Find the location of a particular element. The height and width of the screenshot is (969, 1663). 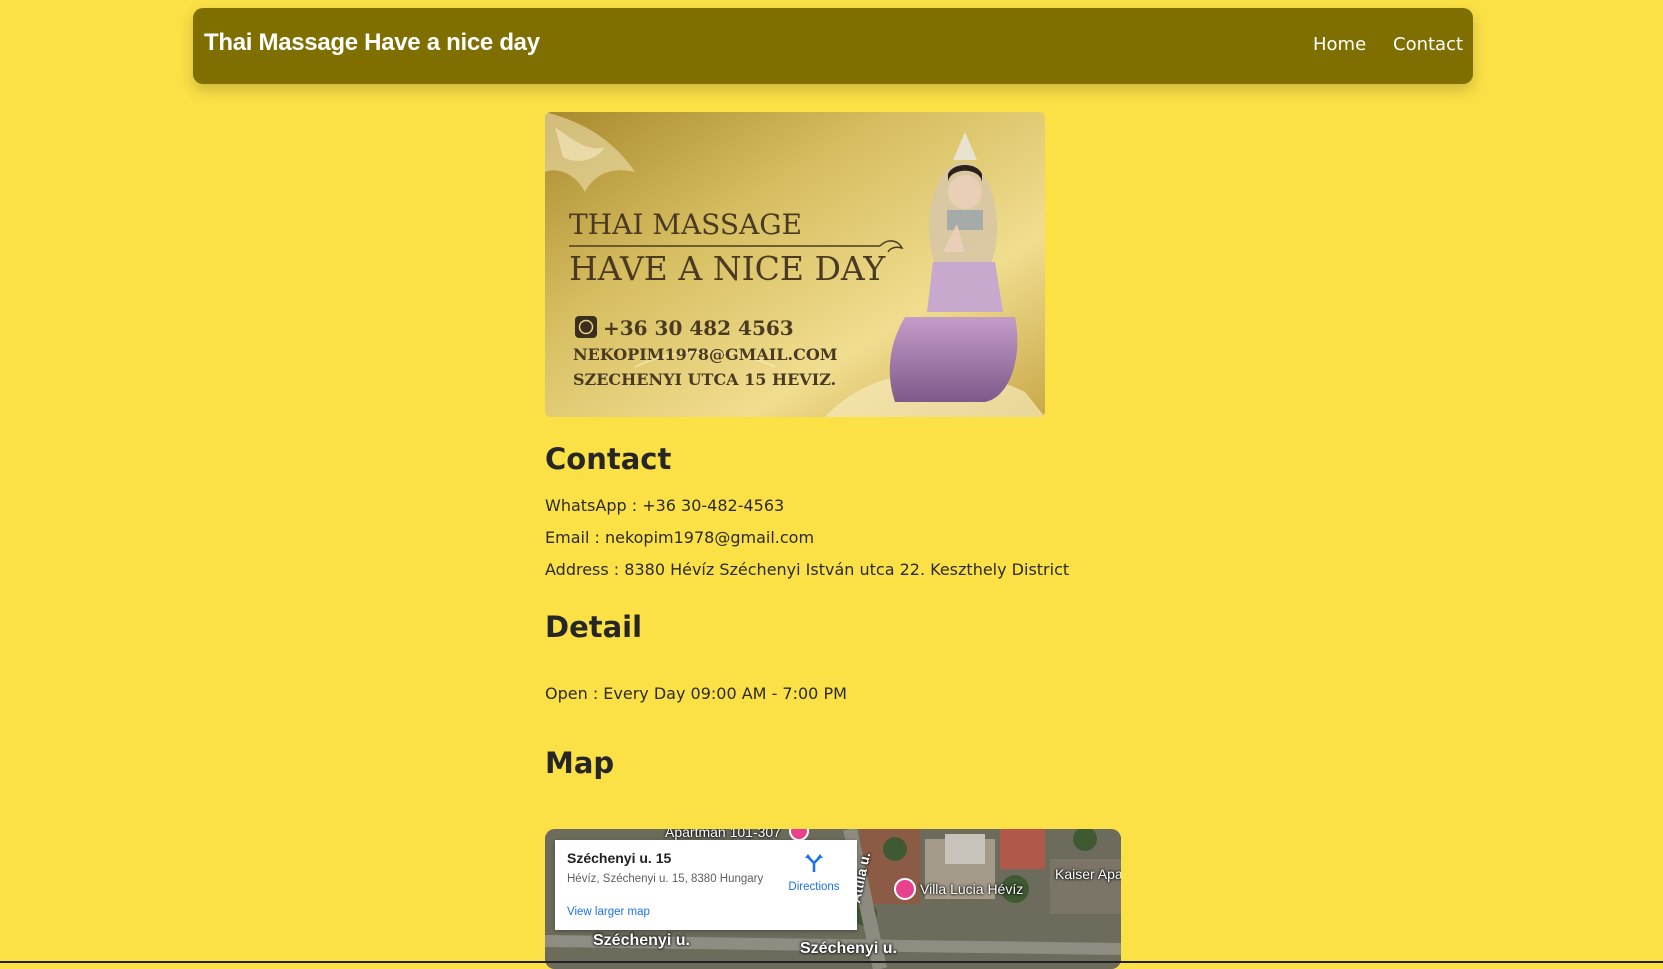

nav-home-link: Home is located at coordinates (1339, 44).